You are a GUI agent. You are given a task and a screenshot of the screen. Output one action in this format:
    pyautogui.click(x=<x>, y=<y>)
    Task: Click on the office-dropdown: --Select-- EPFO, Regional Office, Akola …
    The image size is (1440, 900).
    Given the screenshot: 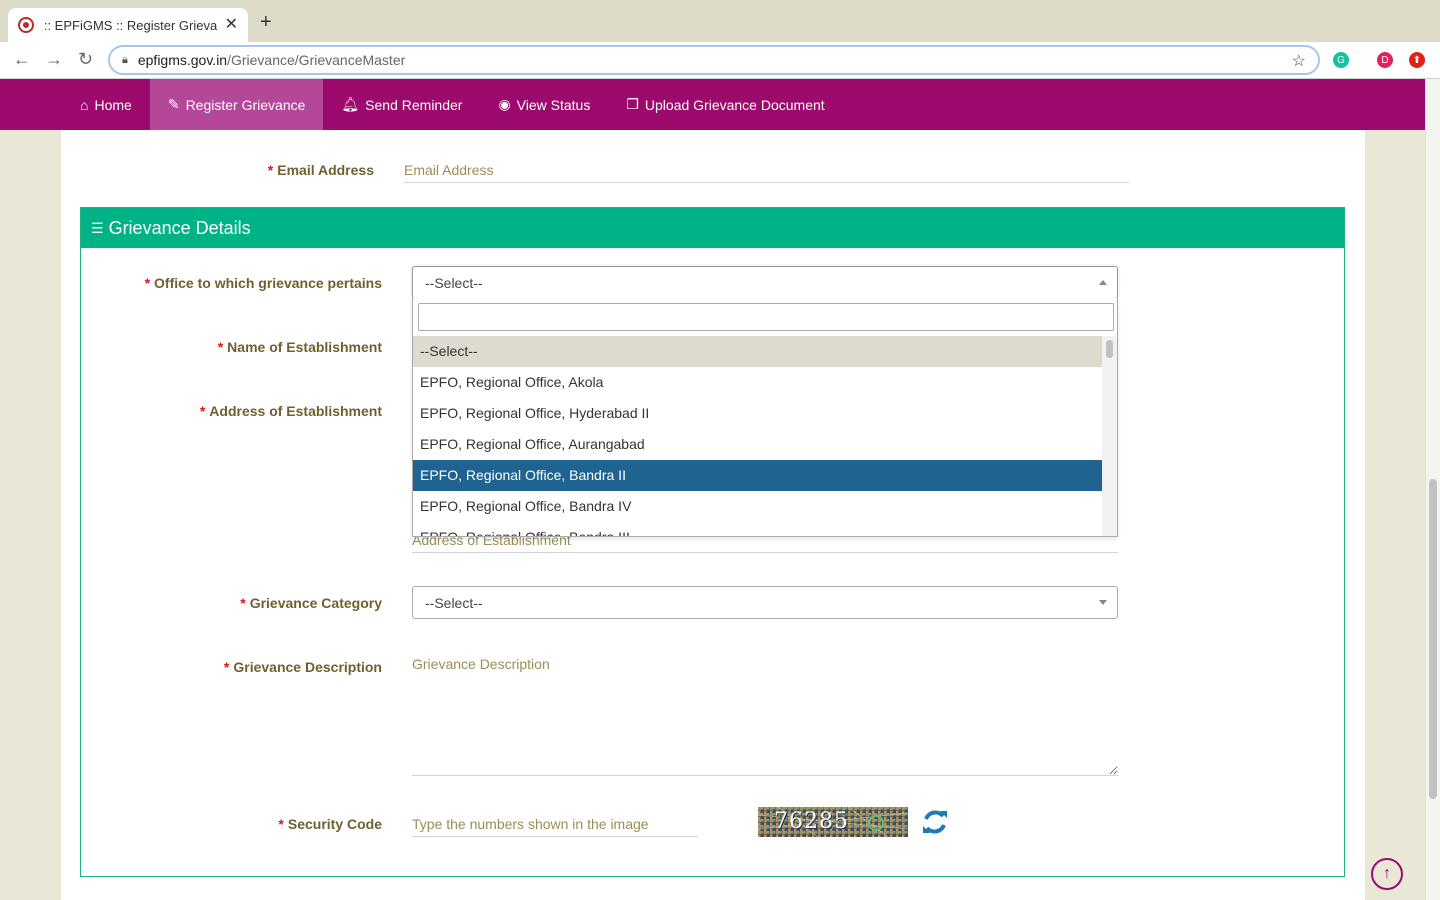 What is the action you would take?
    pyautogui.click(x=765, y=417)
    